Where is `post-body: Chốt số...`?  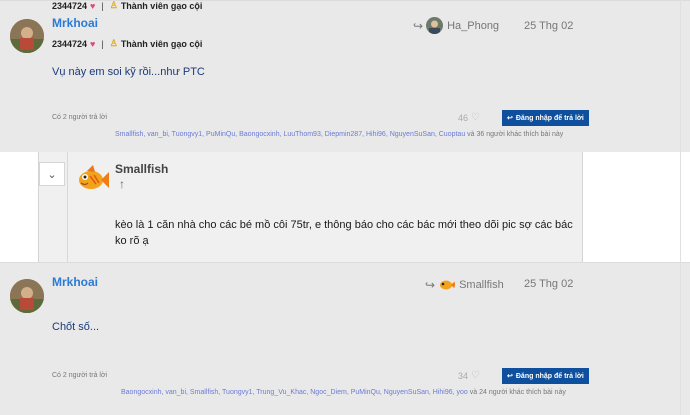 post-body: Chốt số... is located at coordinates (76, 327).